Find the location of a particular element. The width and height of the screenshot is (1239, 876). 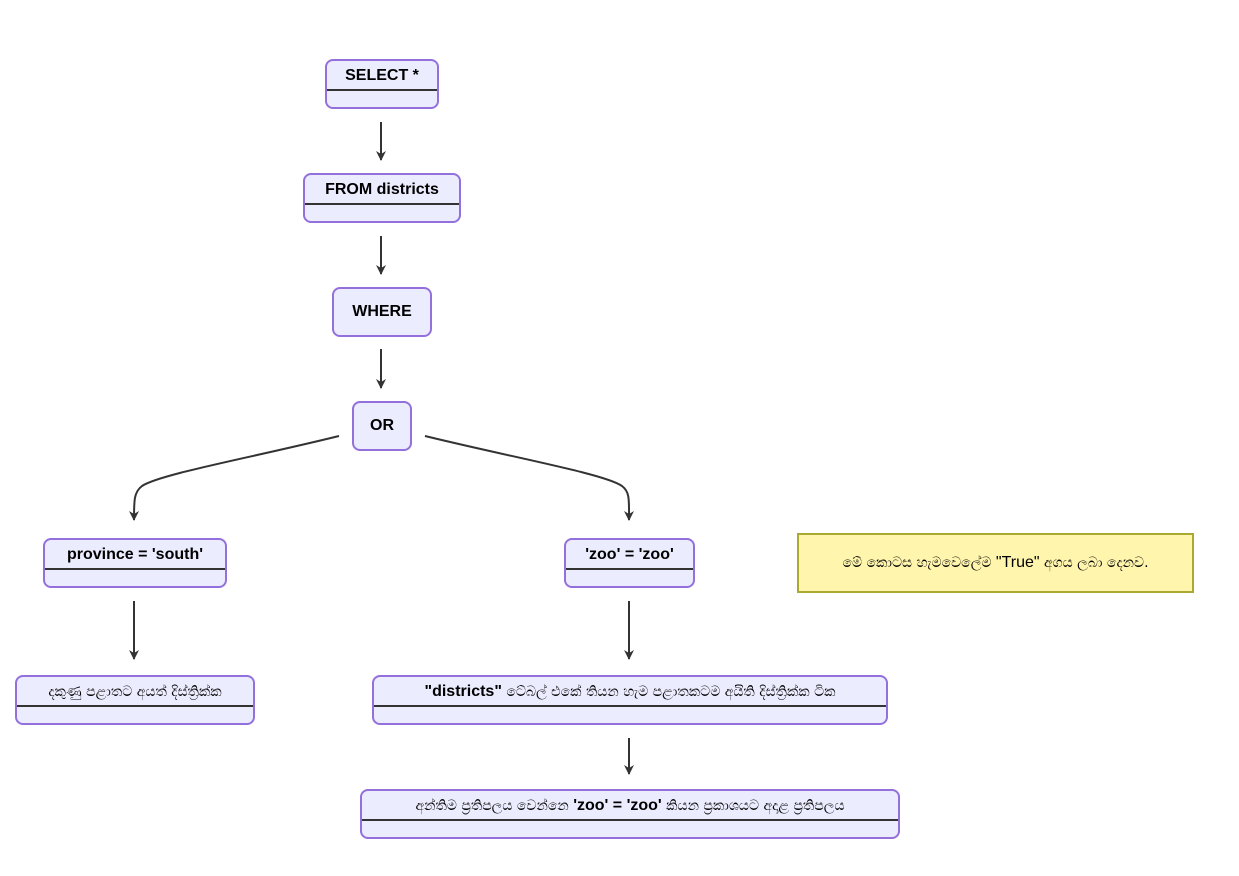

node-final-post: කියන ප්‍රකාශයට අදාළ ප්‍රතිපලය is located at coordinates (753, 806).